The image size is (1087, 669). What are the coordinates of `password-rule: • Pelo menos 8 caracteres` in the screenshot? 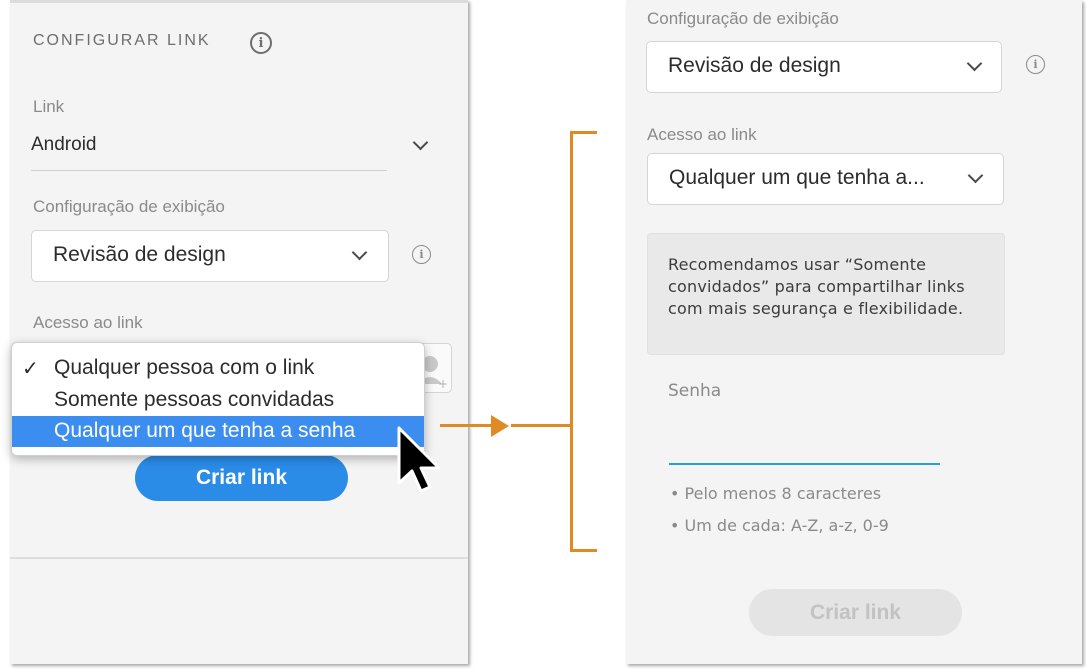 It's located at (776, 493).